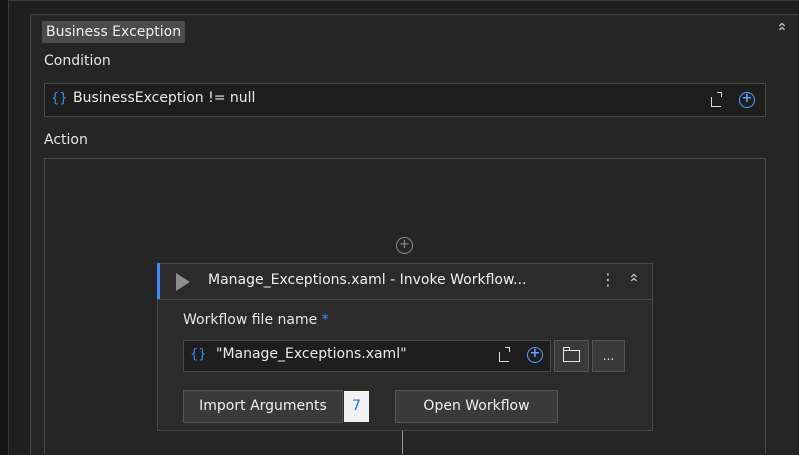 Image resolution: width=799 pixels, height=455 pixels. I want to click on argument-count-badge: 7, so click(356, 406).